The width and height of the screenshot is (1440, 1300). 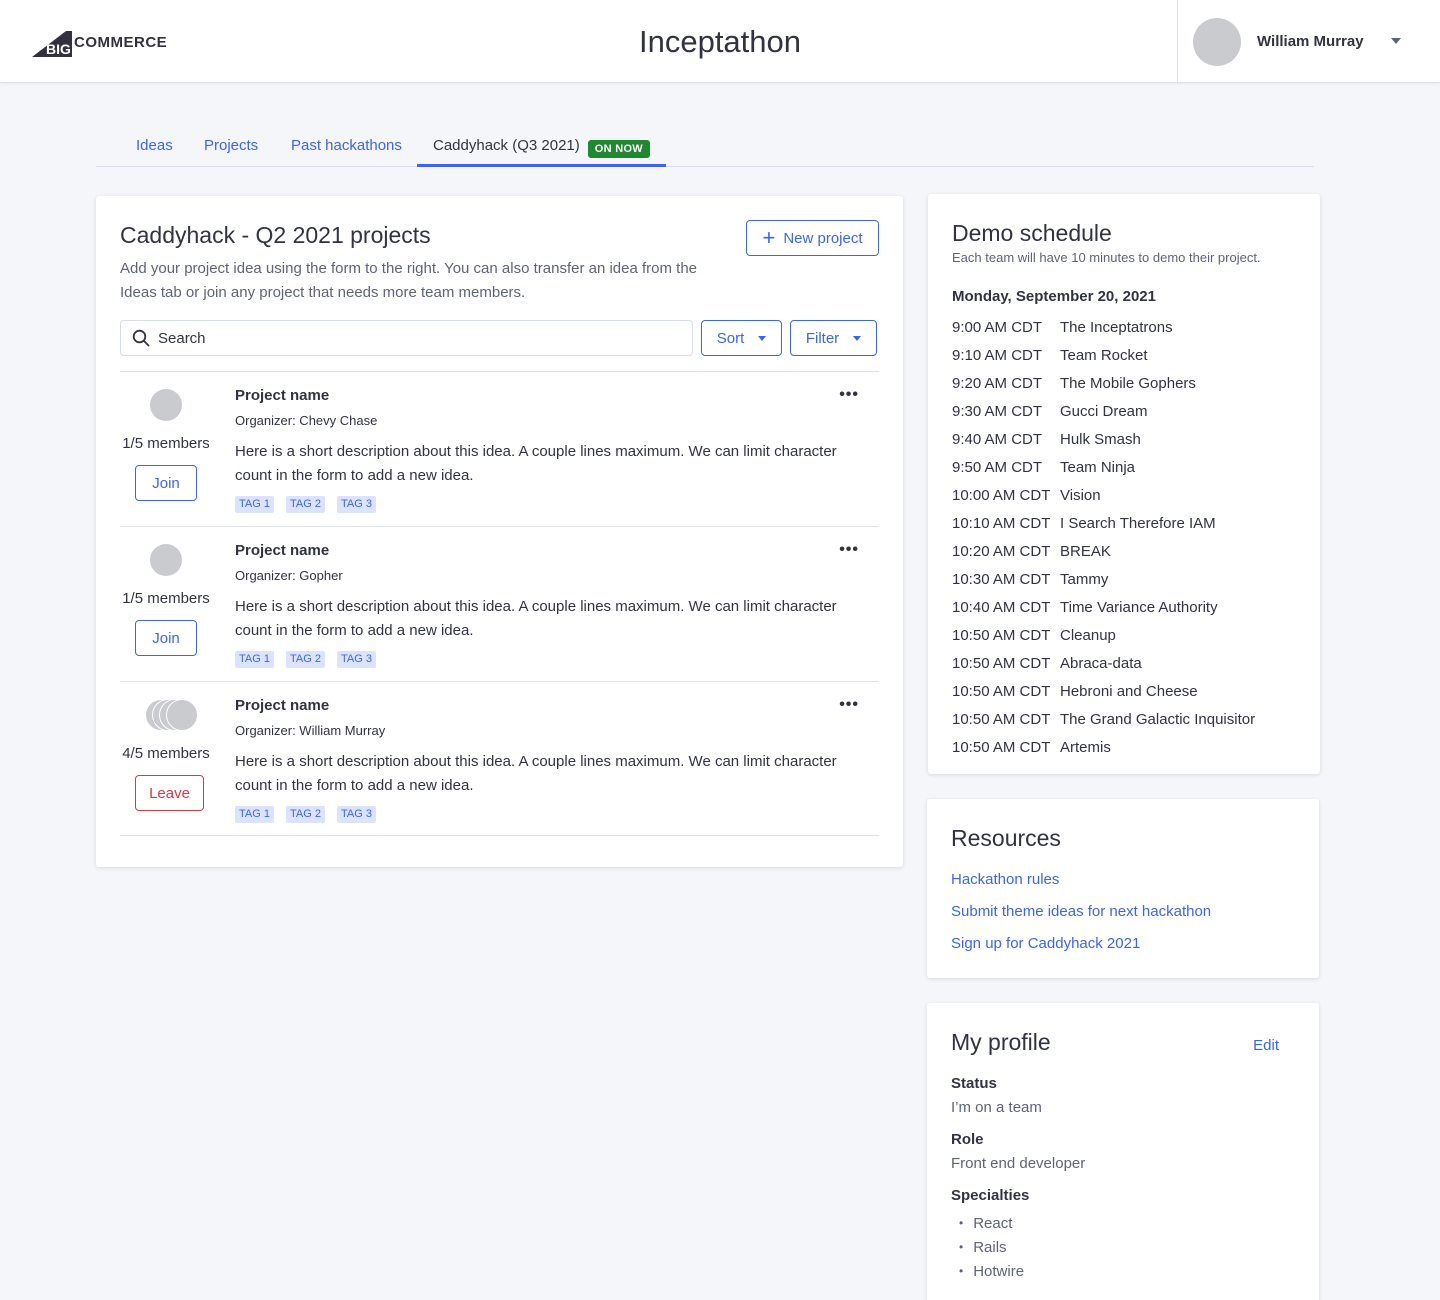 What do you see at coordinates (990, 1195) in the screenshot?
I see `specialties-label: Specialties` at bounding box center [990, 1195].